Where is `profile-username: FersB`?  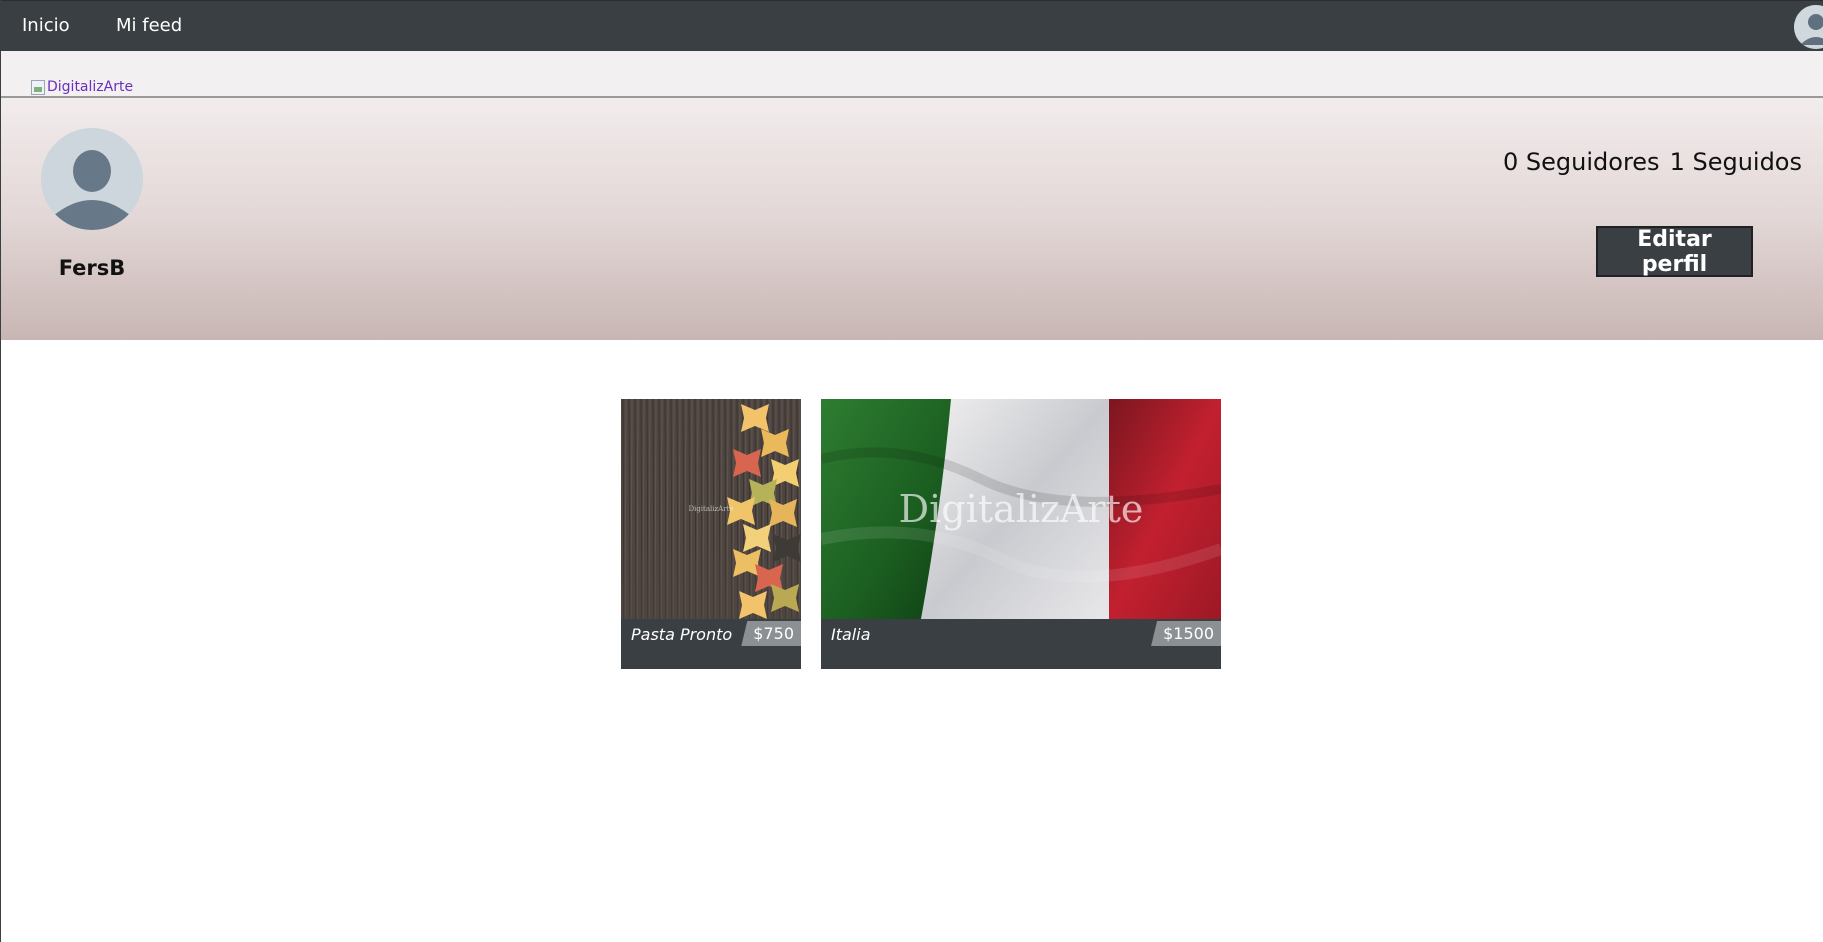
profile-username: FersB is located at coordinates (92, 268).